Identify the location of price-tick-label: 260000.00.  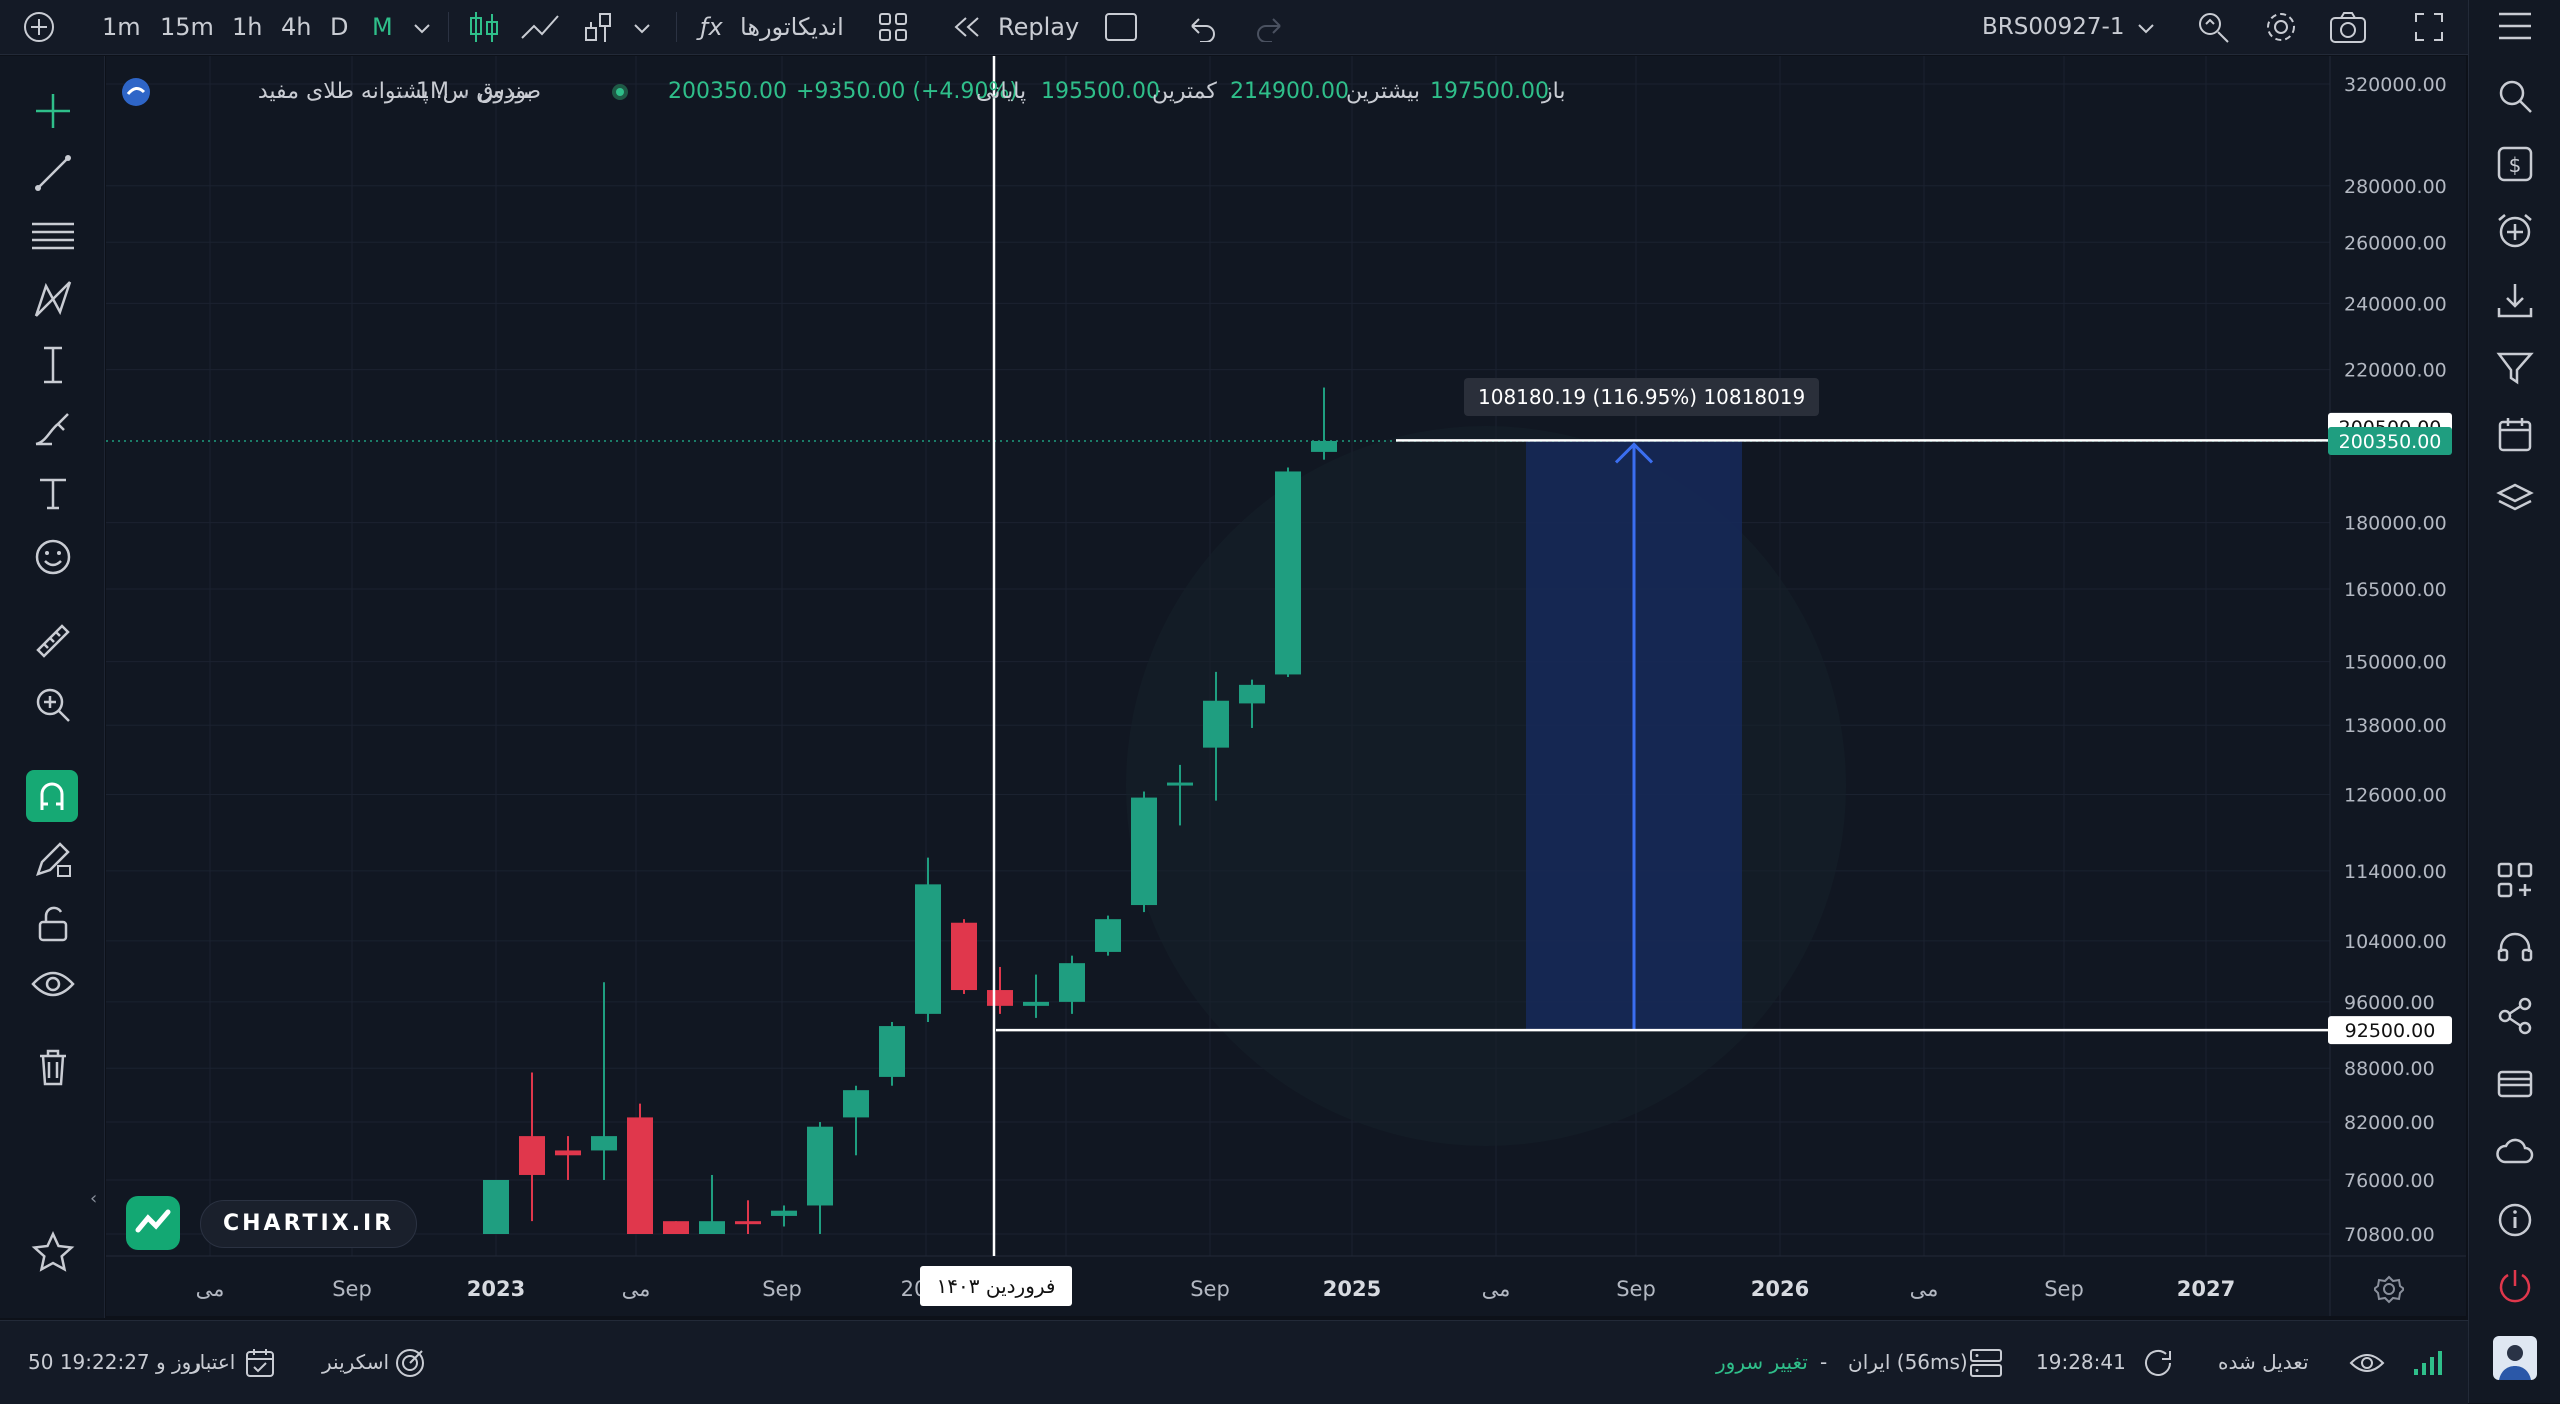
(2395, 243).